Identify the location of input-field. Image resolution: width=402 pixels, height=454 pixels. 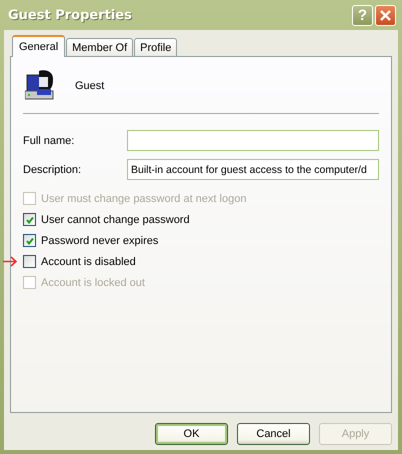
(253, 140).